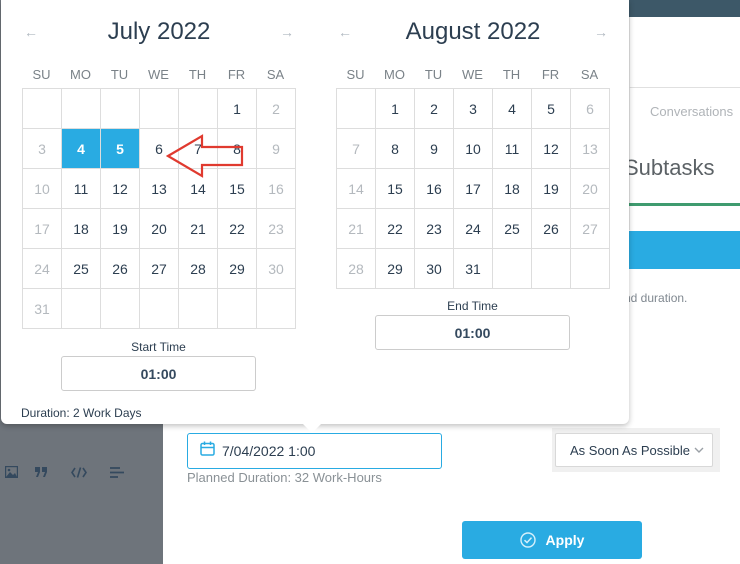 The height and width of the screenshot is (564, 740). Describe the element at coordinates (527, 540) in the screenshot. I see `check-circle-icon` at that location.